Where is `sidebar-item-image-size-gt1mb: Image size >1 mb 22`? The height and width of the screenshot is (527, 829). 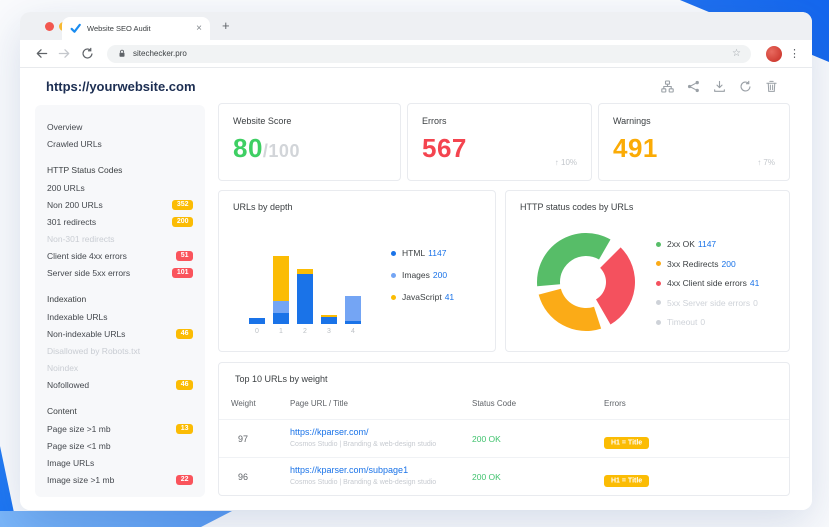 sidebar-item-image-size-gt1mb: Image size >1 mb 22 is located at coordinates (120, 479).